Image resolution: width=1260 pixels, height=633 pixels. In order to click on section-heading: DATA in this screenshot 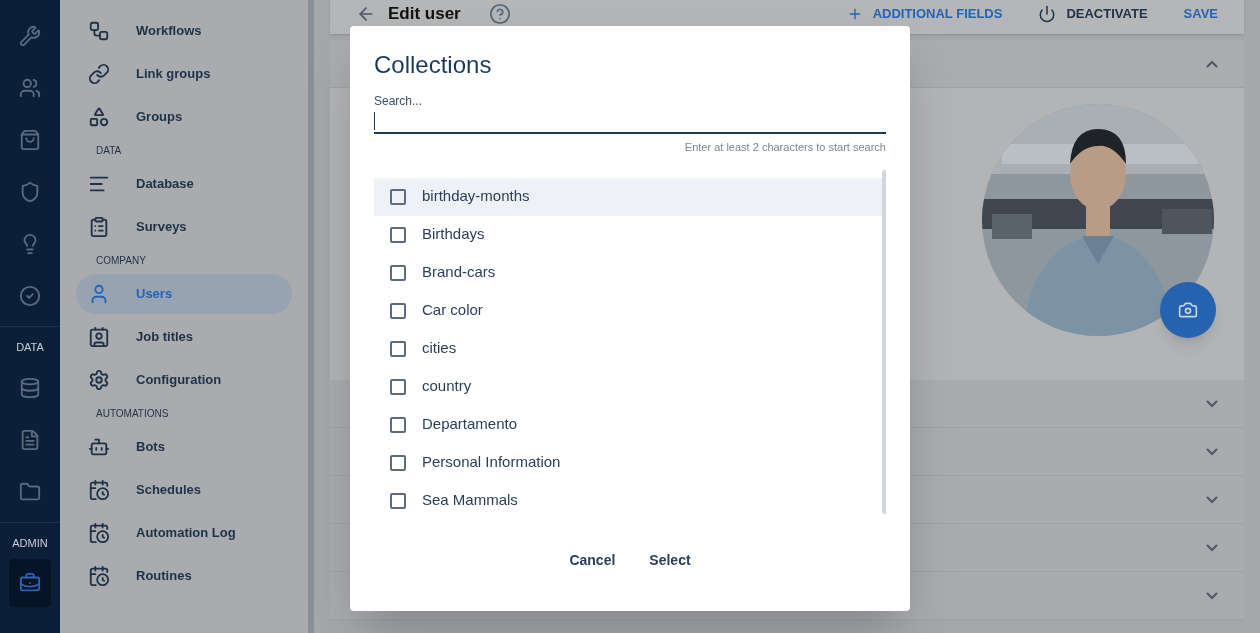, I will do `click(109, 150)`.